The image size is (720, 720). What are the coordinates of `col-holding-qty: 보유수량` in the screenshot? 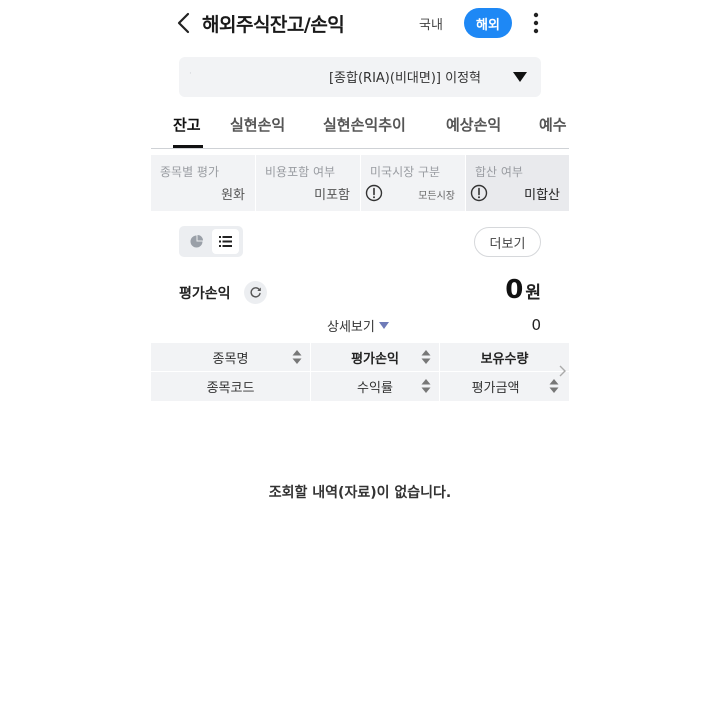 It's located at (504, 357).